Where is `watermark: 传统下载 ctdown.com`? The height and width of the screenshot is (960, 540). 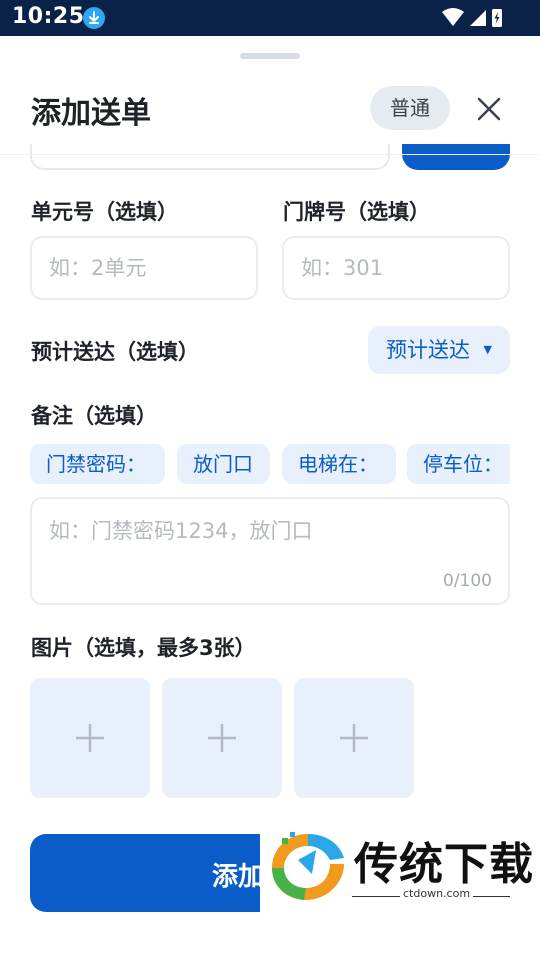
watermark: 传统下载 ctdown.com is located at coordinates (400, 882).